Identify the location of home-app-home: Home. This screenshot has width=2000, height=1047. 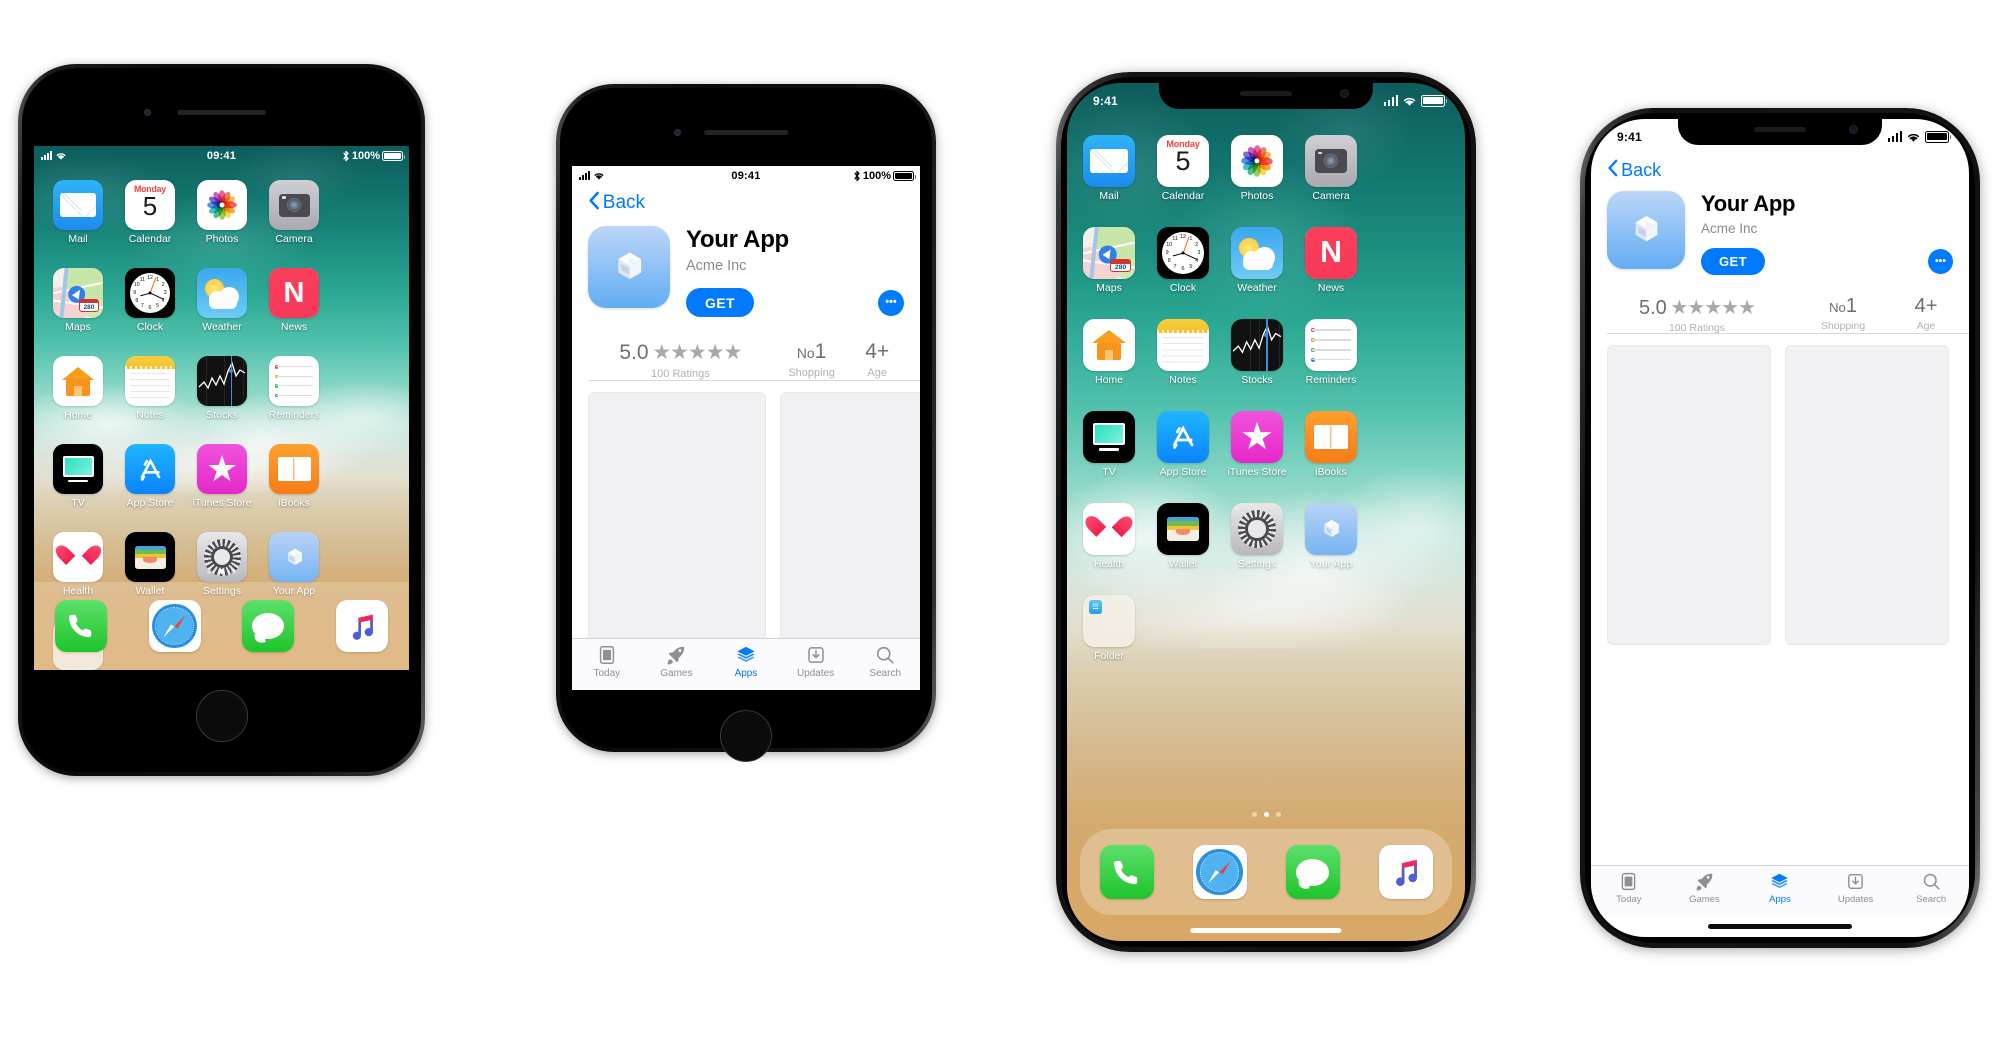
(1109, 352).